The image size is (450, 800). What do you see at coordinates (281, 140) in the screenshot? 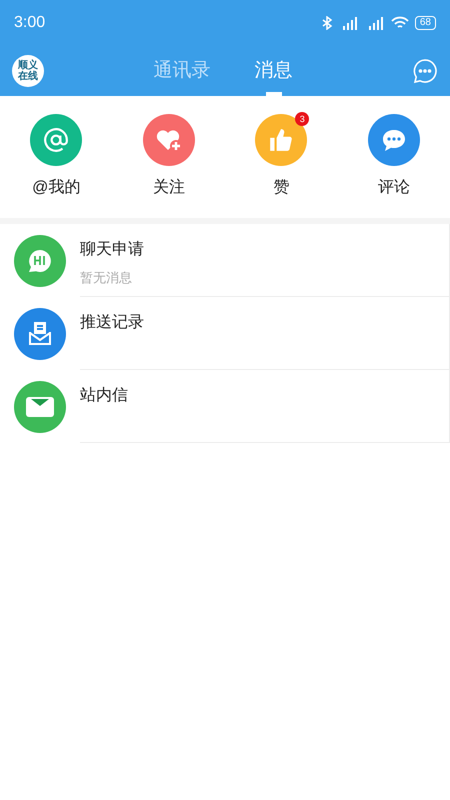
I see `thumbs-up-icon` at bounding box center [281, 140].